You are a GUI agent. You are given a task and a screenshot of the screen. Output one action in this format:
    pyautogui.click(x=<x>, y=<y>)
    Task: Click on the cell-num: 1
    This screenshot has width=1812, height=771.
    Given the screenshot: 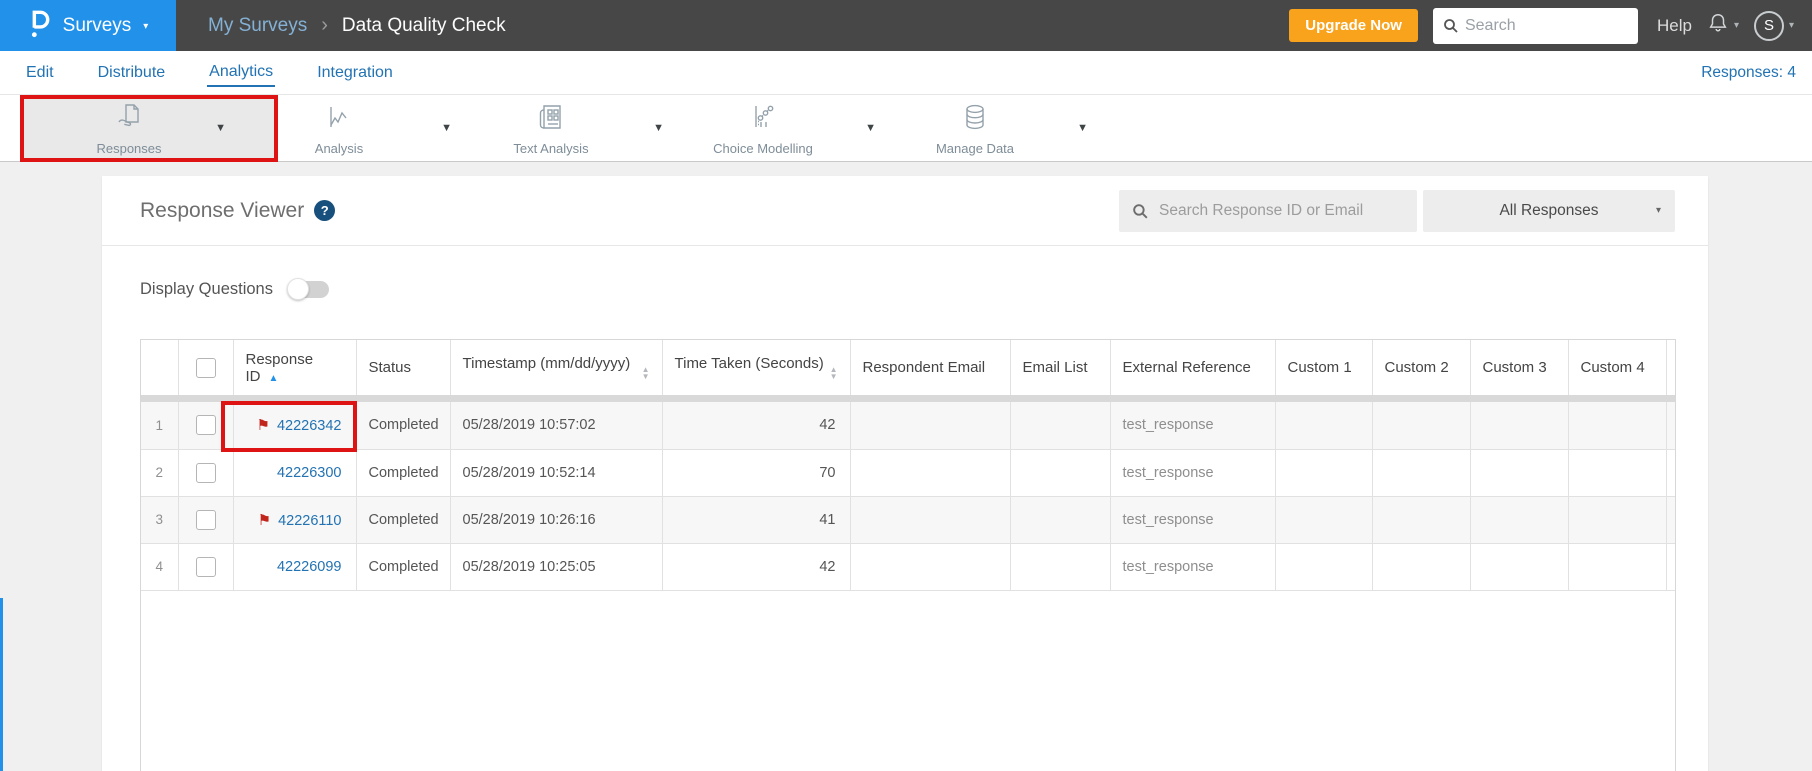 What is the action you would take?
    pyautogui.click(x=160, y=426)
    